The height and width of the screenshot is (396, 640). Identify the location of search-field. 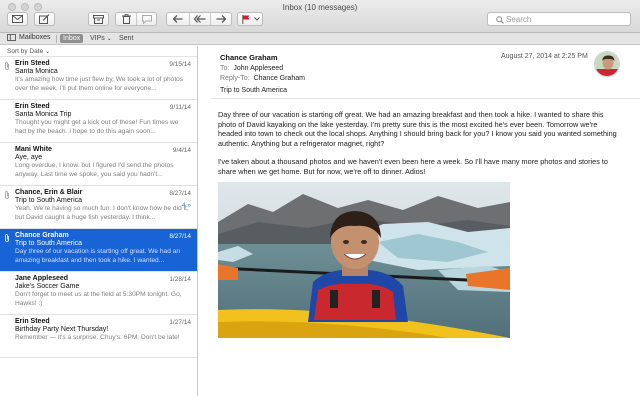
(559, 19).